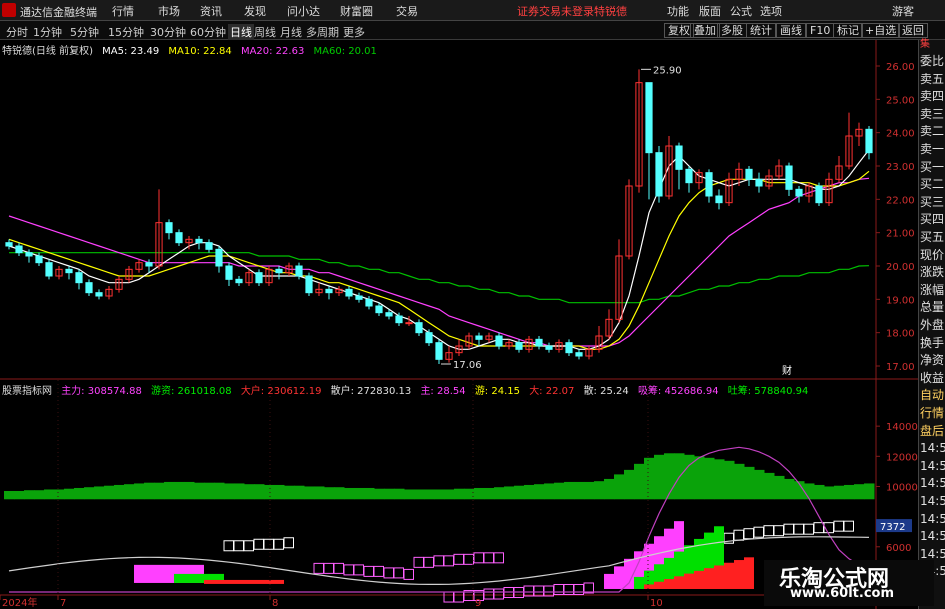  What do you see at coordinates (168, 32) in the screenshot?
I see `period-30min: 30分钟` at bounding box center [168, 32].